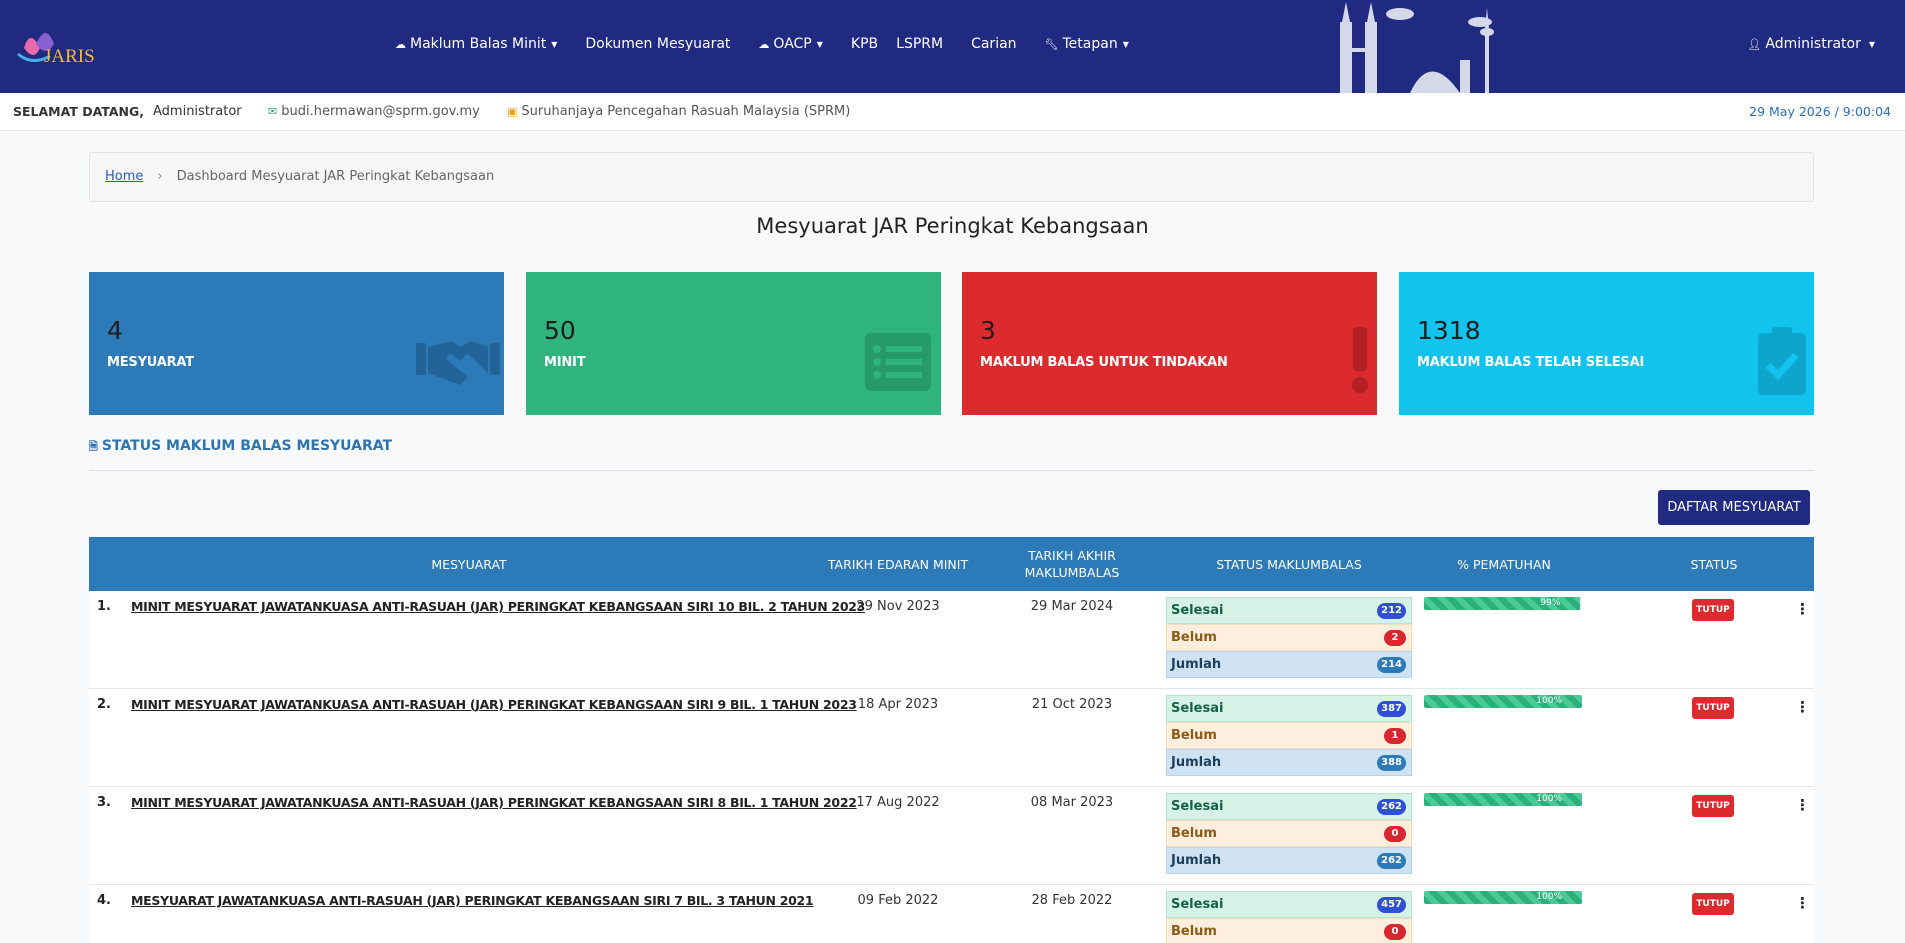 Image resolution: width=1905 pixels, height=943 pixels. I want to click on status-belum: Belum 1, so click(1289, 735).